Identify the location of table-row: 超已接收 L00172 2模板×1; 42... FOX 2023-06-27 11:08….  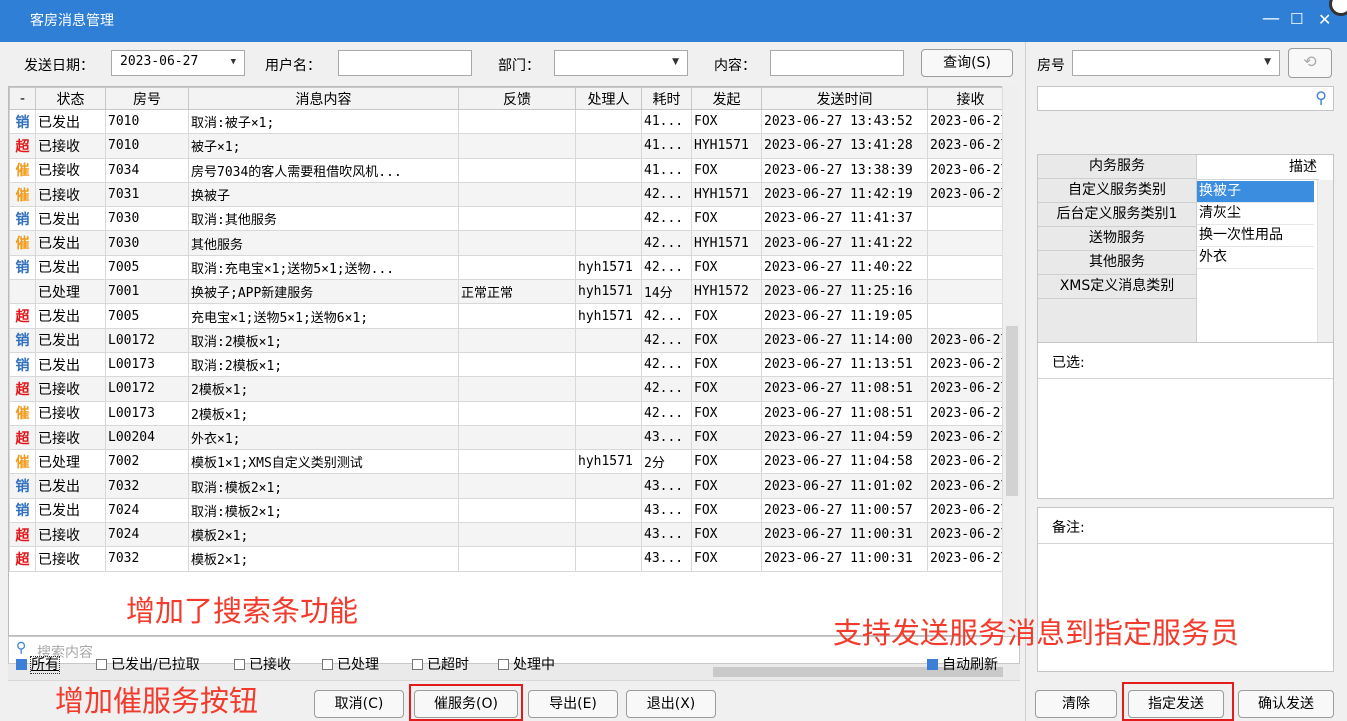
(511, 389).